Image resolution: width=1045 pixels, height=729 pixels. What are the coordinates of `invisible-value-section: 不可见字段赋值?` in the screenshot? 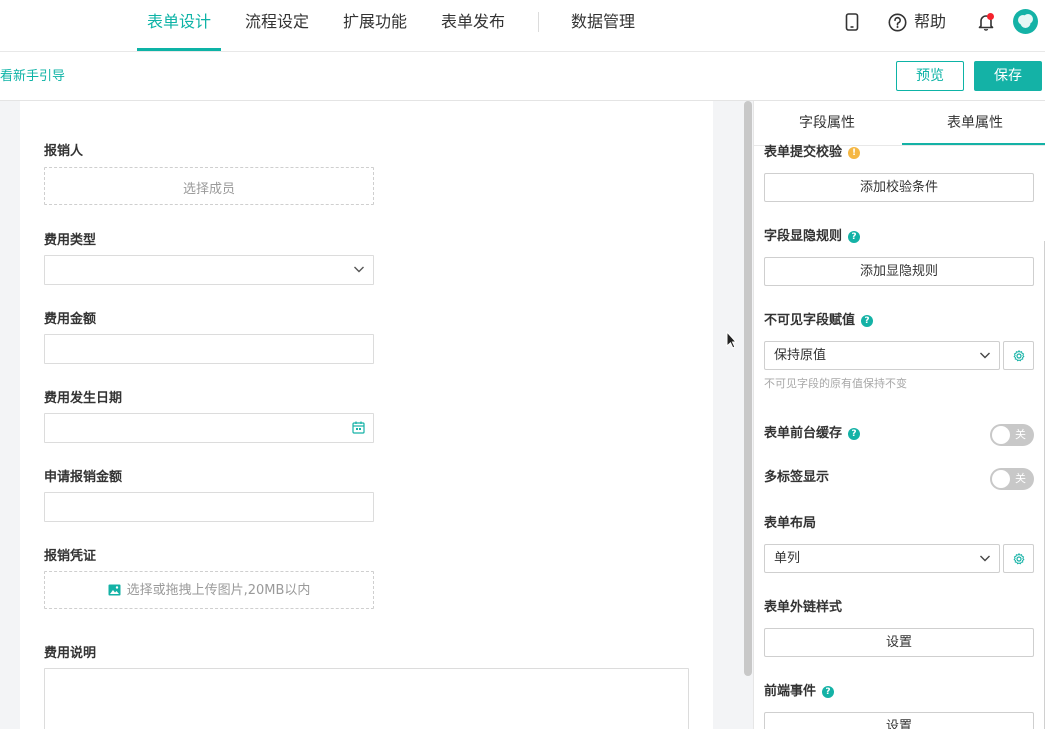 It's located at (819, 321).